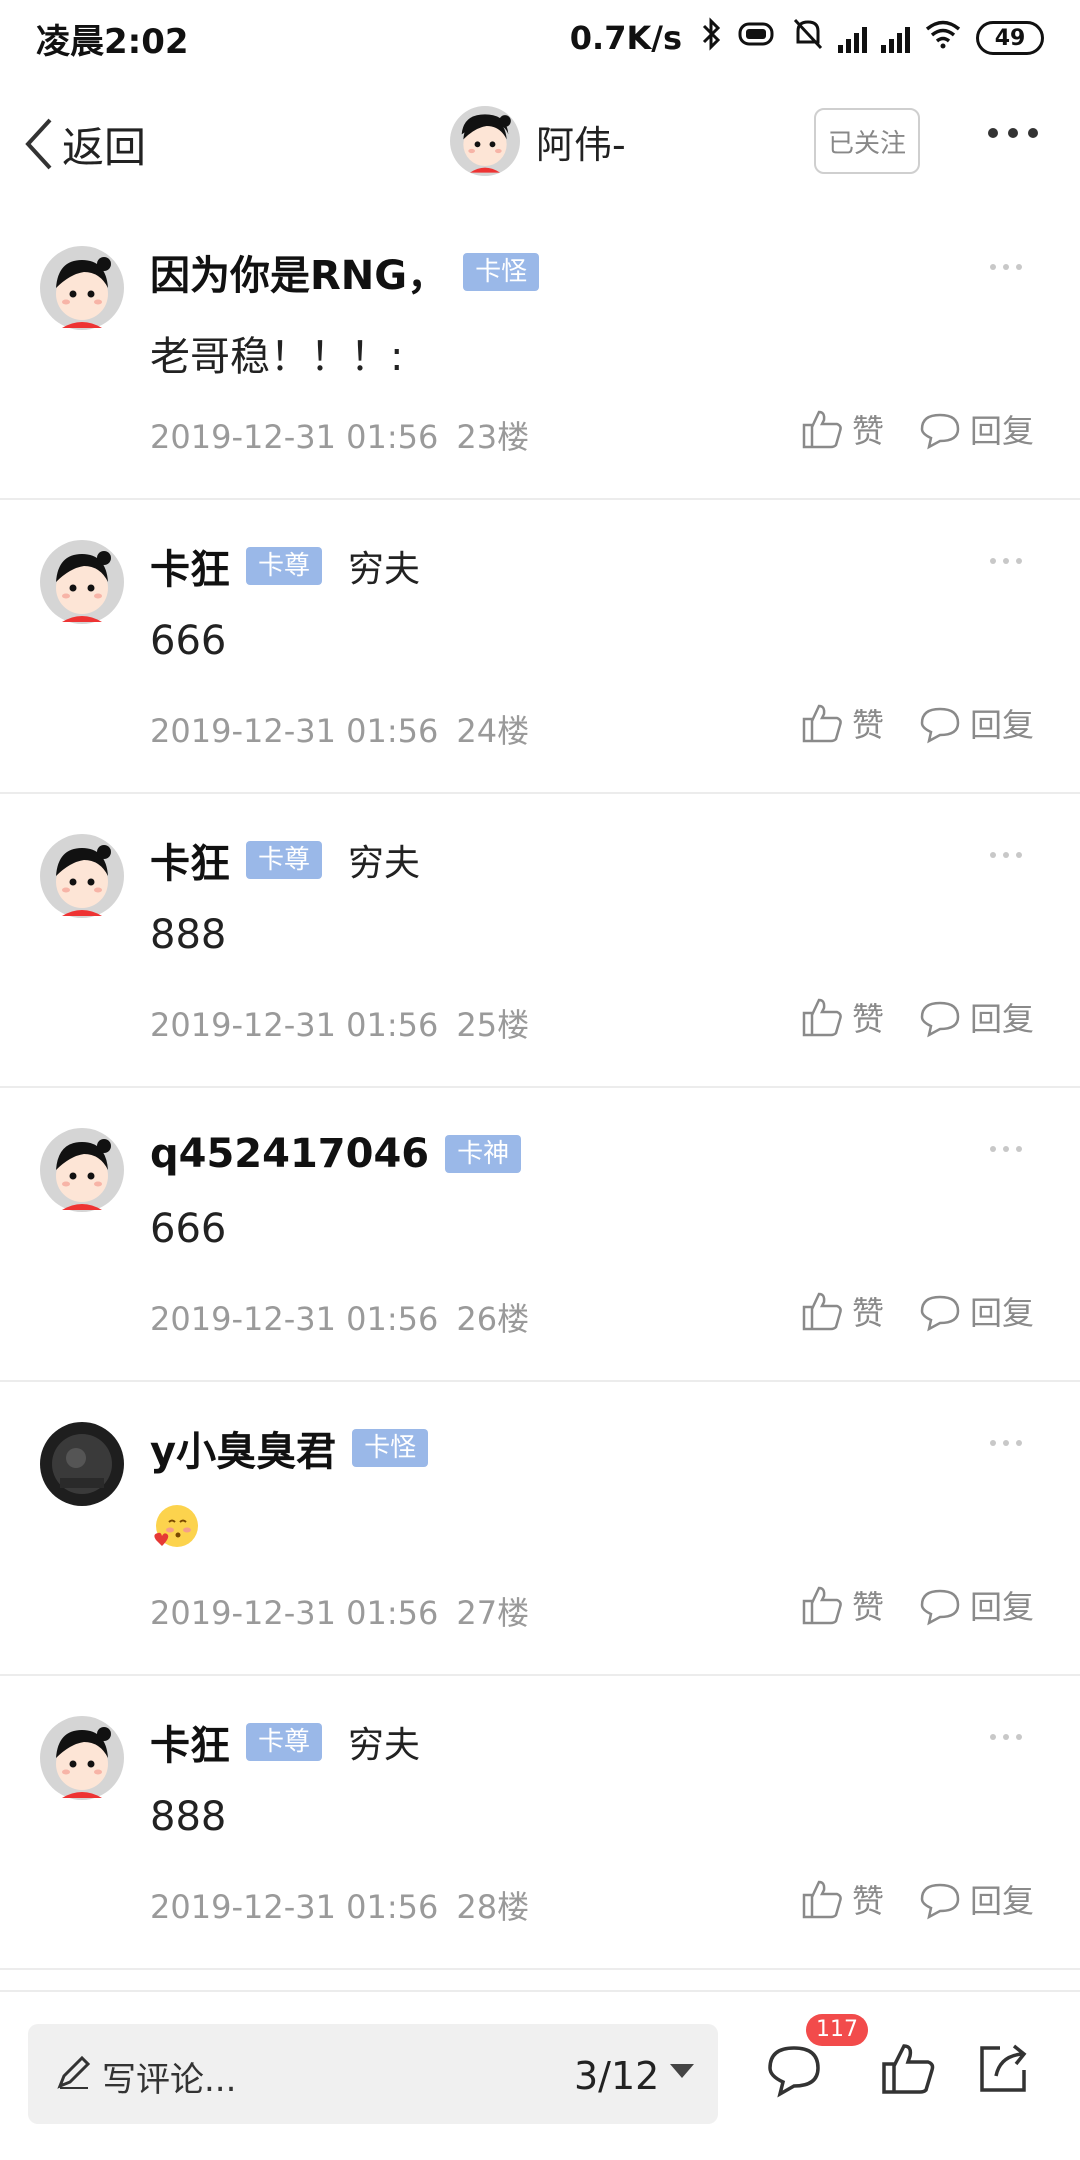 Image resolution: width=1080 pixels, height=2160 pixels. Describe the element at coordinates (243, 1448) in the screenshot. I see `comment-username: y小臭臭君` at that location.